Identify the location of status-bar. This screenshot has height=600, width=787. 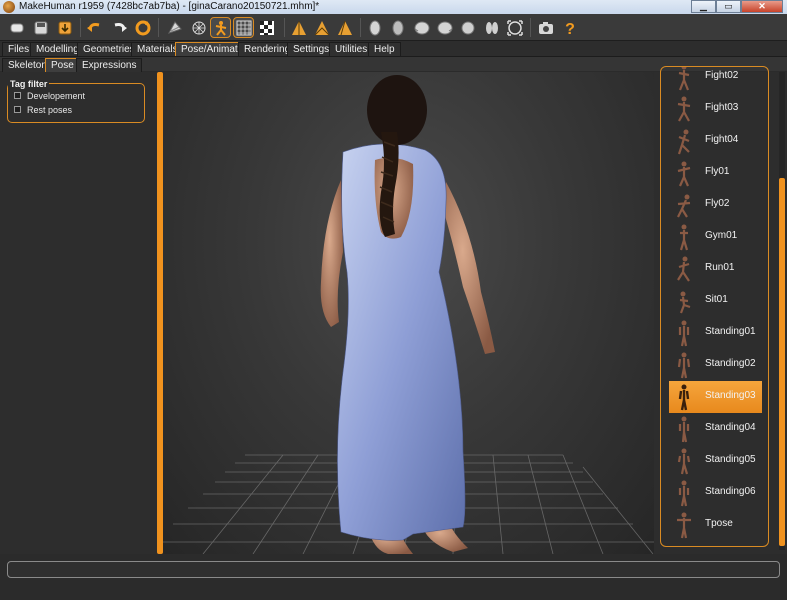
(393, 577).